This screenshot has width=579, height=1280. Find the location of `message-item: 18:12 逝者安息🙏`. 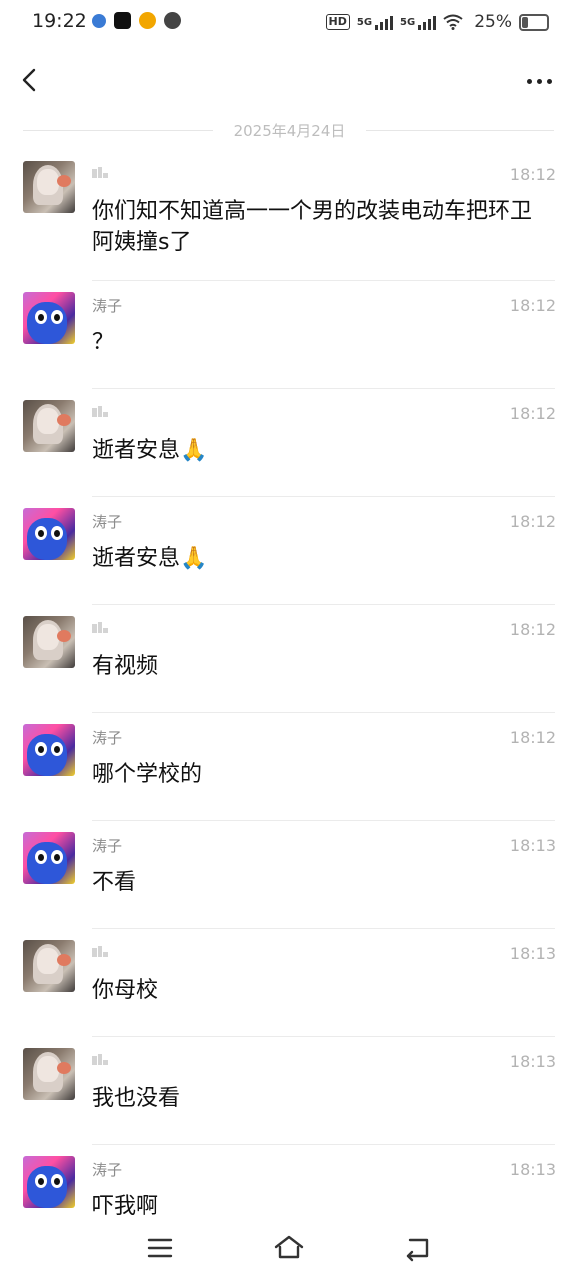

message-item: 18:12 逝者安息🙏 is located at coordinates (289, 443).